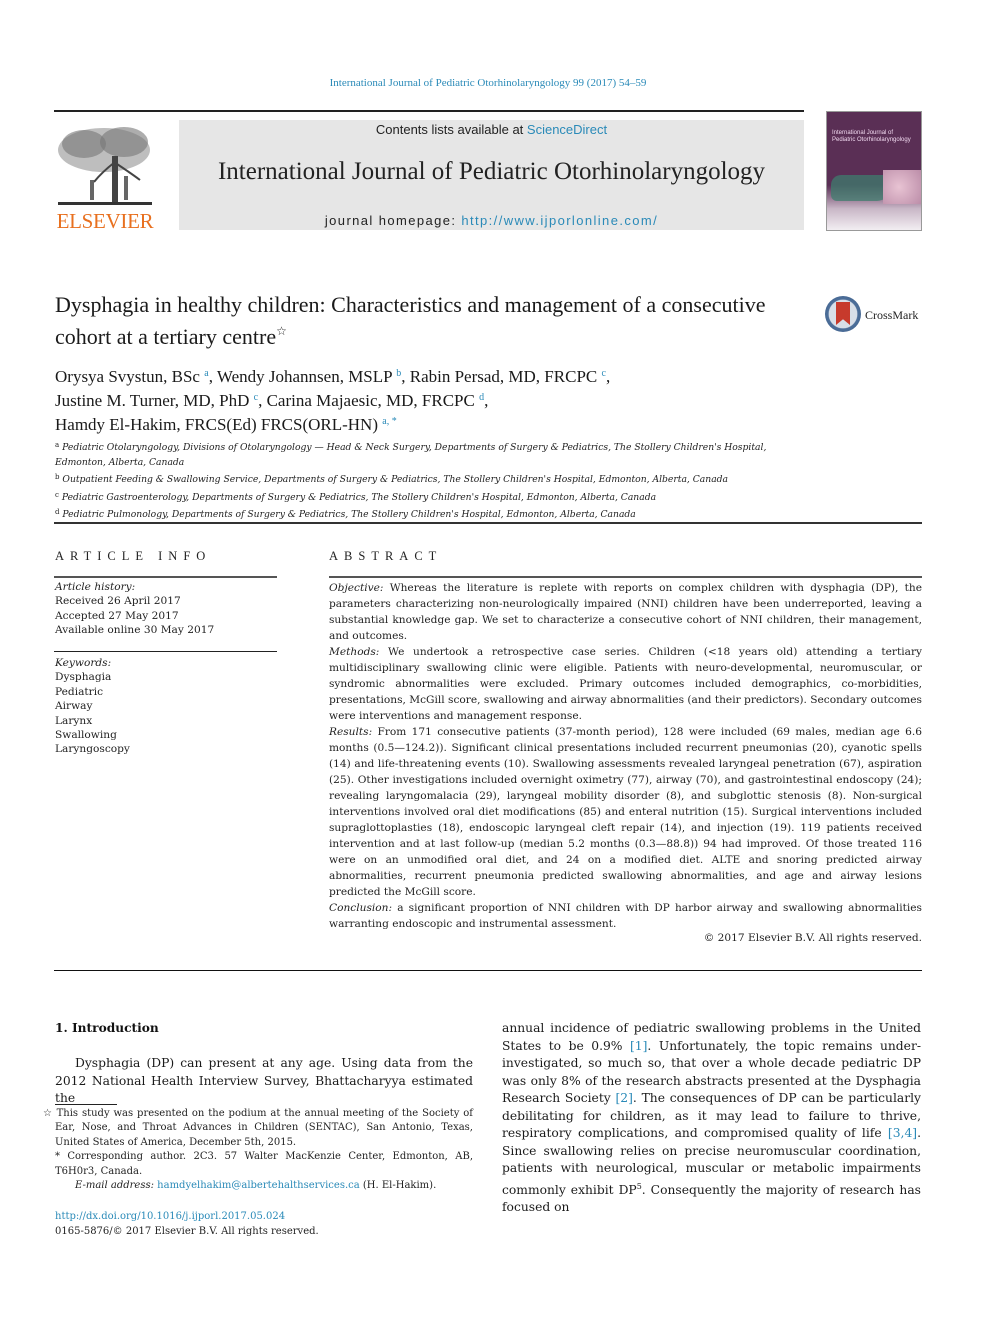 The image size is (992, 1323). What do you see at coordinates (567, 129) in the screenshot?
I see `sciencedirect-link: ScienceDirect` at bounding box center [567, 129].